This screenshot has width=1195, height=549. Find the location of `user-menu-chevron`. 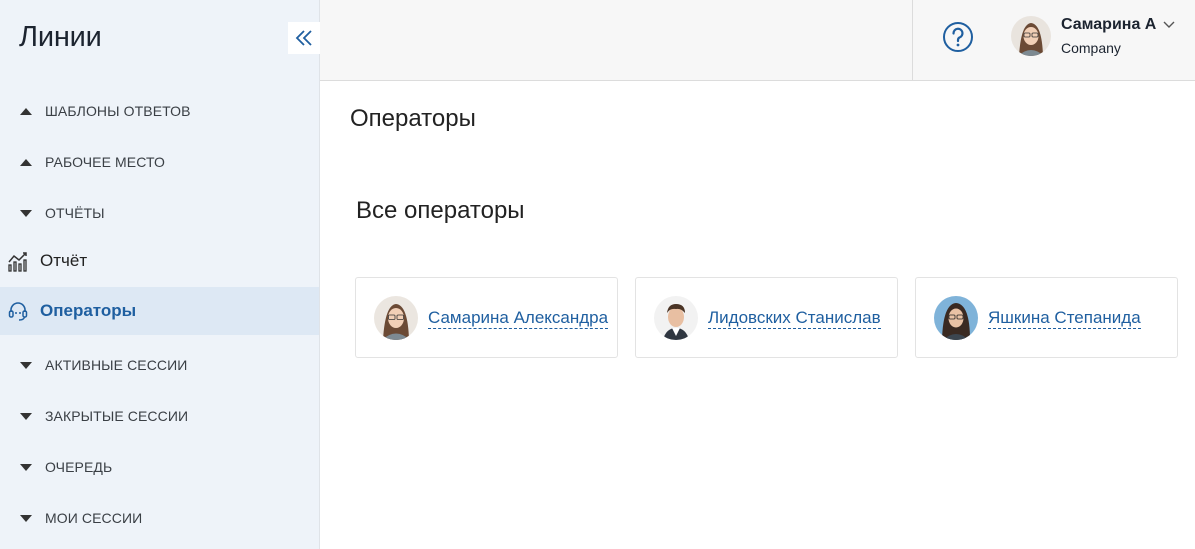

user-menu-chevron is located at coordinates (1169, 27).